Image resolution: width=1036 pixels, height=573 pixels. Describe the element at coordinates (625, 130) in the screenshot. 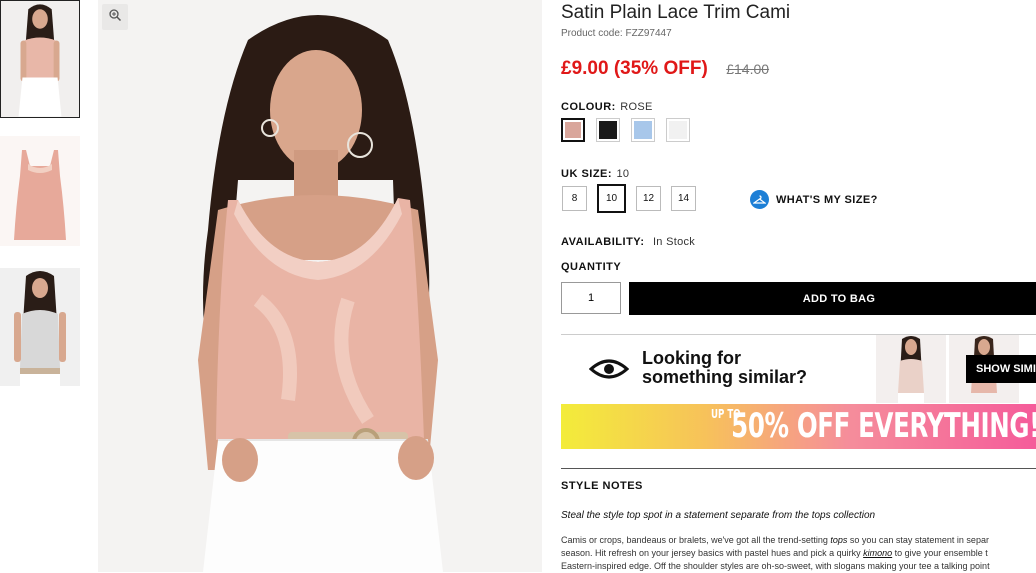

I see `colour-swatches` at that location.